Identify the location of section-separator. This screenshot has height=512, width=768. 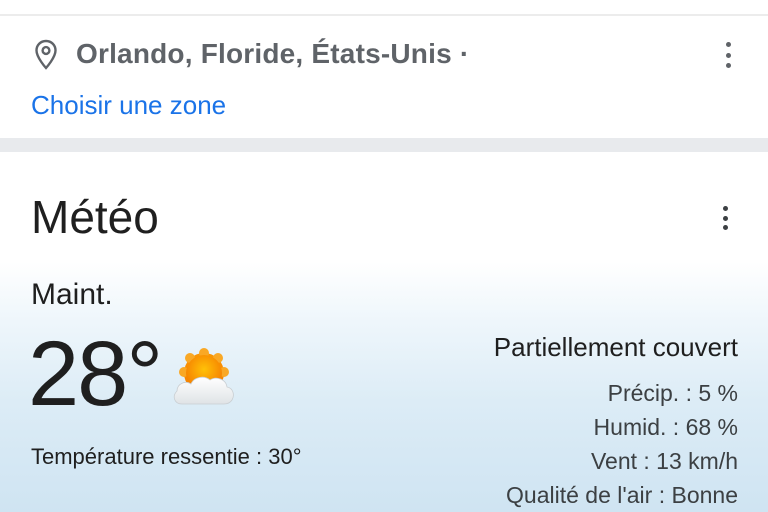
(384, 145).